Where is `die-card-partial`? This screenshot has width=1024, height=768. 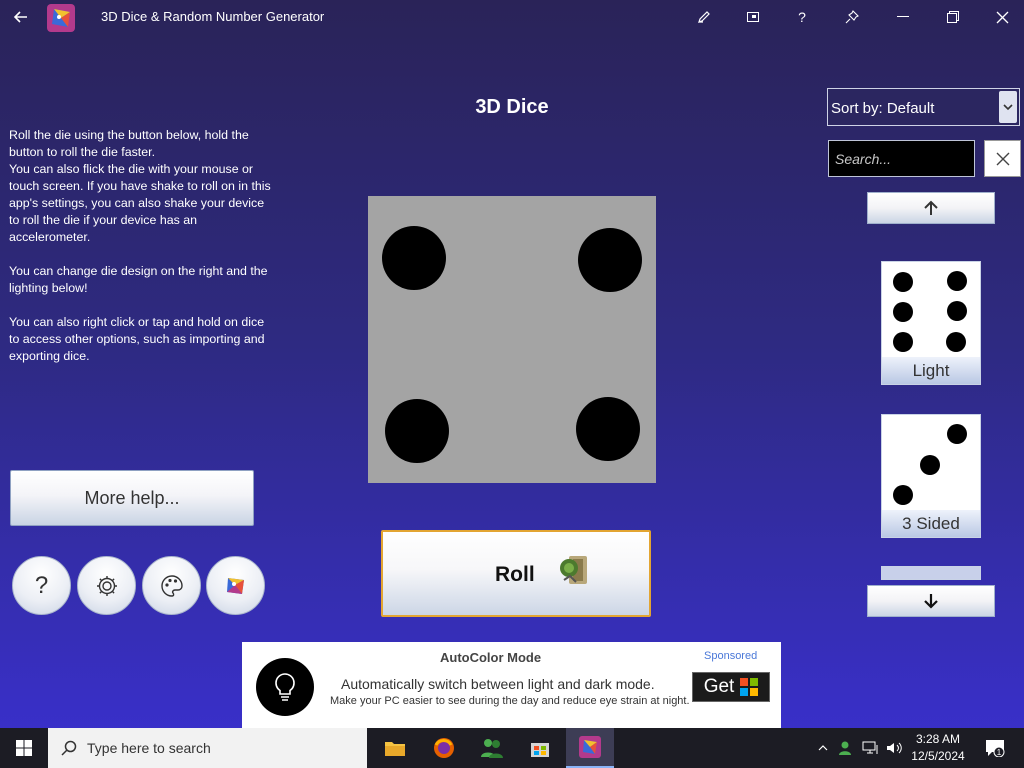
die-card-partial is located at coordinates (931, 573).